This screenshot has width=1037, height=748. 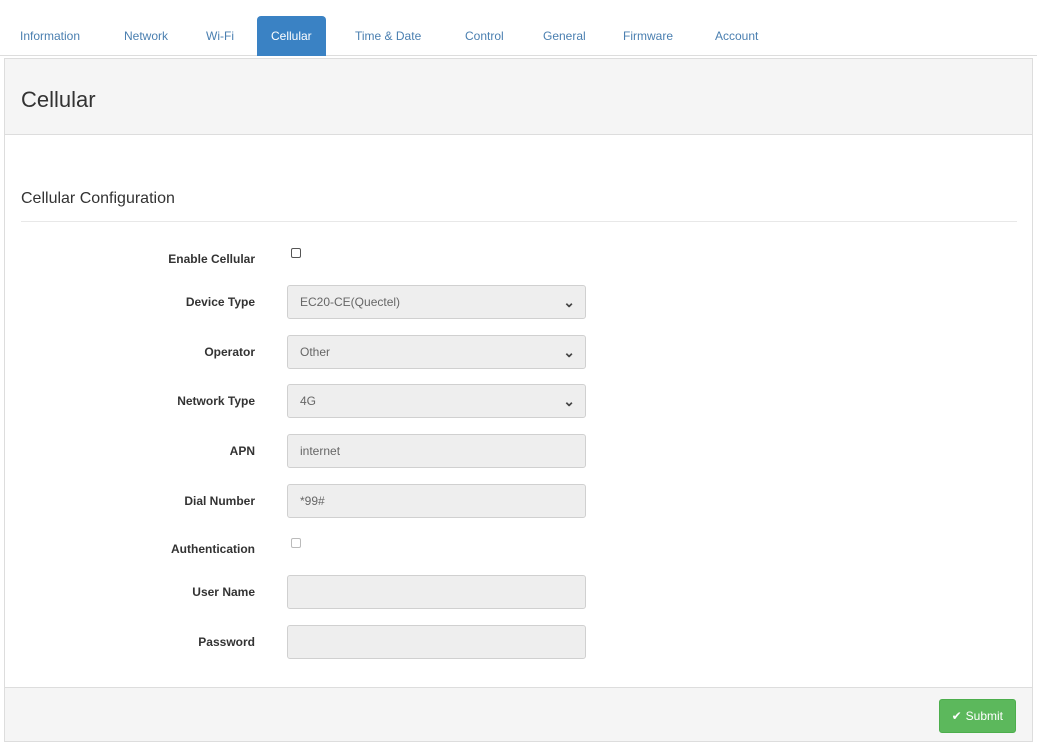 I want to click on dial-number-label: Dial Number, so click(x=219, y=501).